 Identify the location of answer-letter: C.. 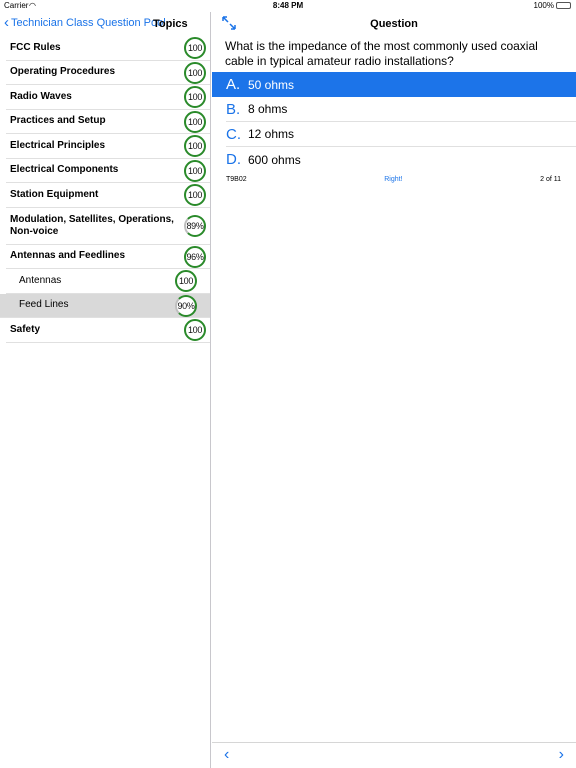
(233, 134).